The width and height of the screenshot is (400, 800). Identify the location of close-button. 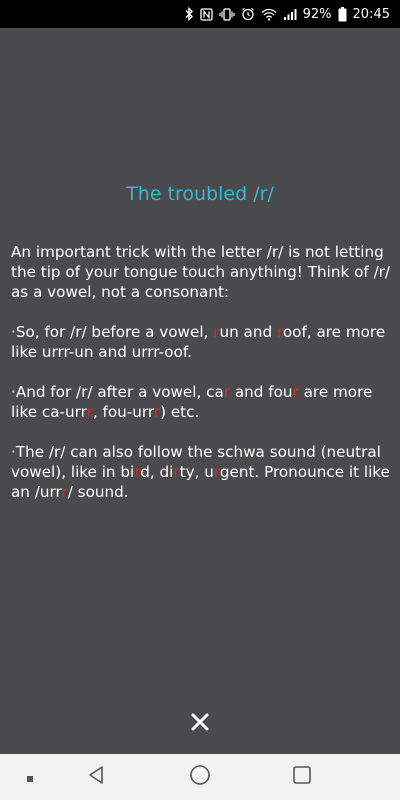
(200, 724).